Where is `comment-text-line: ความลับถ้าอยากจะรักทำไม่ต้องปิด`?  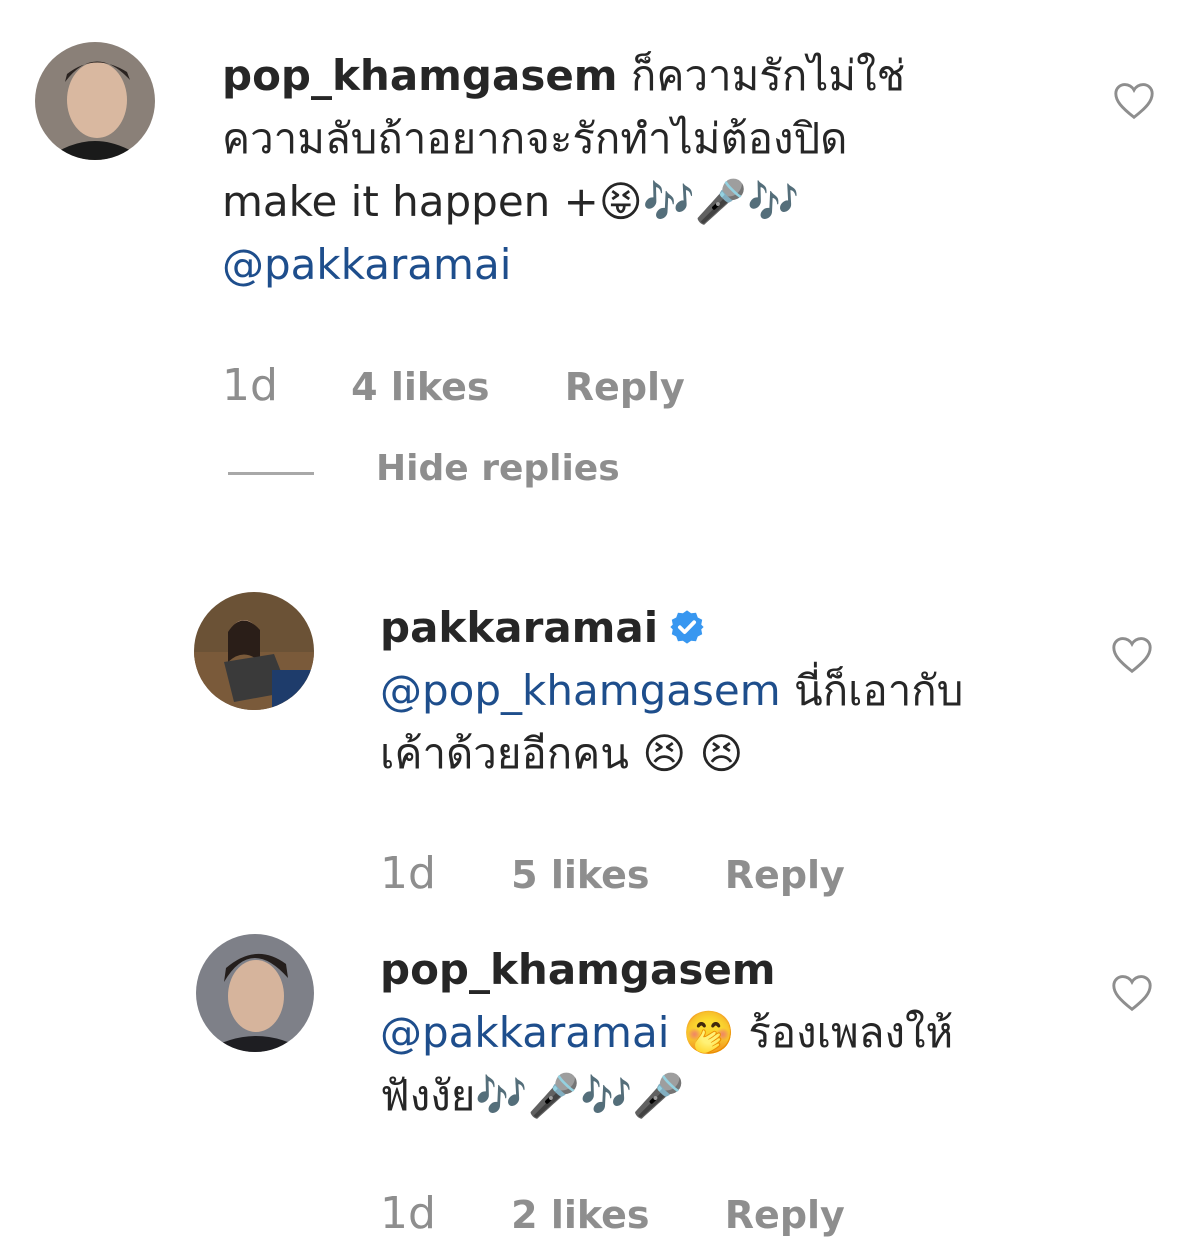
comment-text-line: ความลับถ้าอยากจะรักทำไม่ต้องปิด is located at coordinates (535, 138).